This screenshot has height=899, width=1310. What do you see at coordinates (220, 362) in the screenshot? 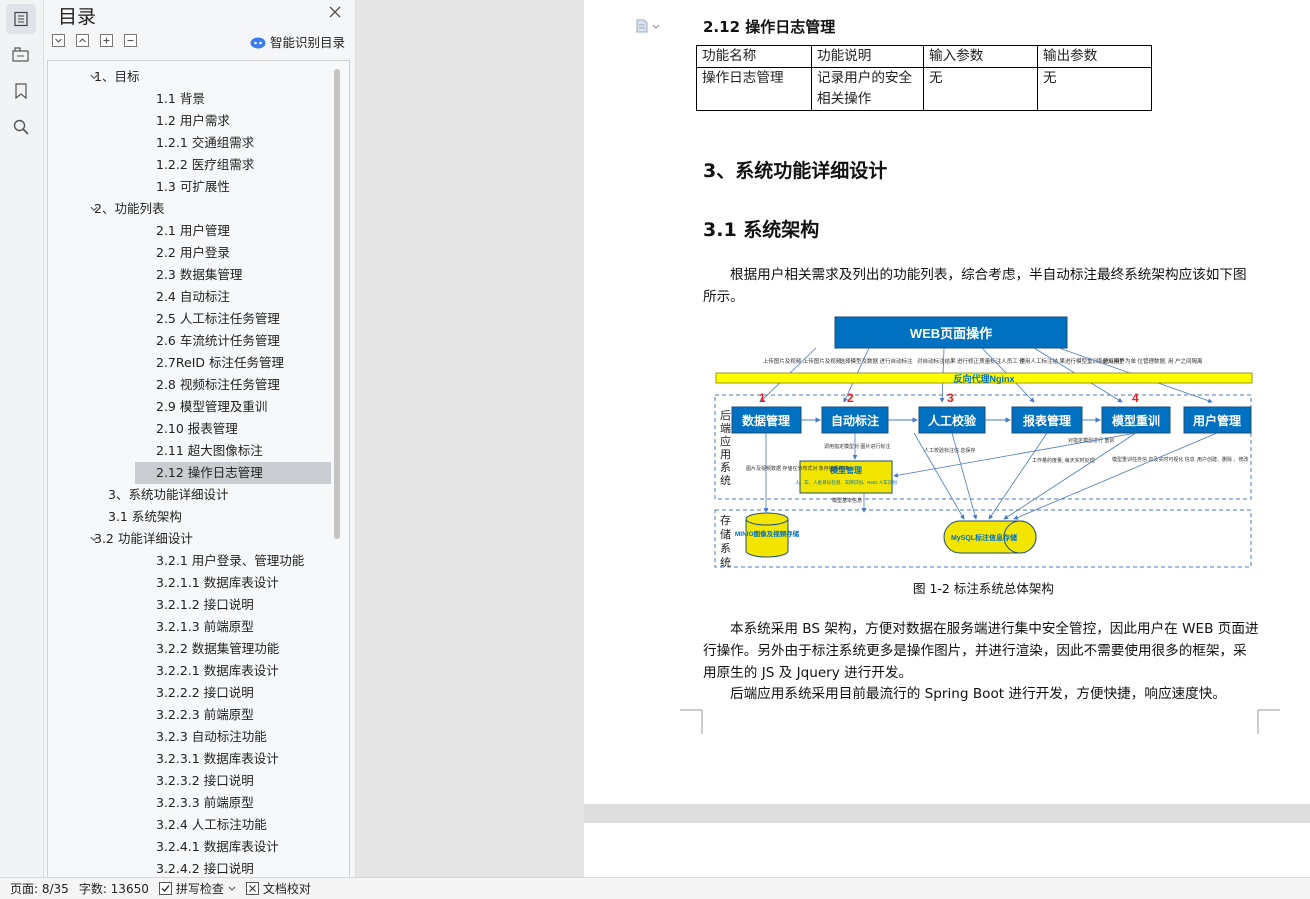
I see `toc-item-label: 2.7ReID 标注任务管理` at bounding box center [220, 362].